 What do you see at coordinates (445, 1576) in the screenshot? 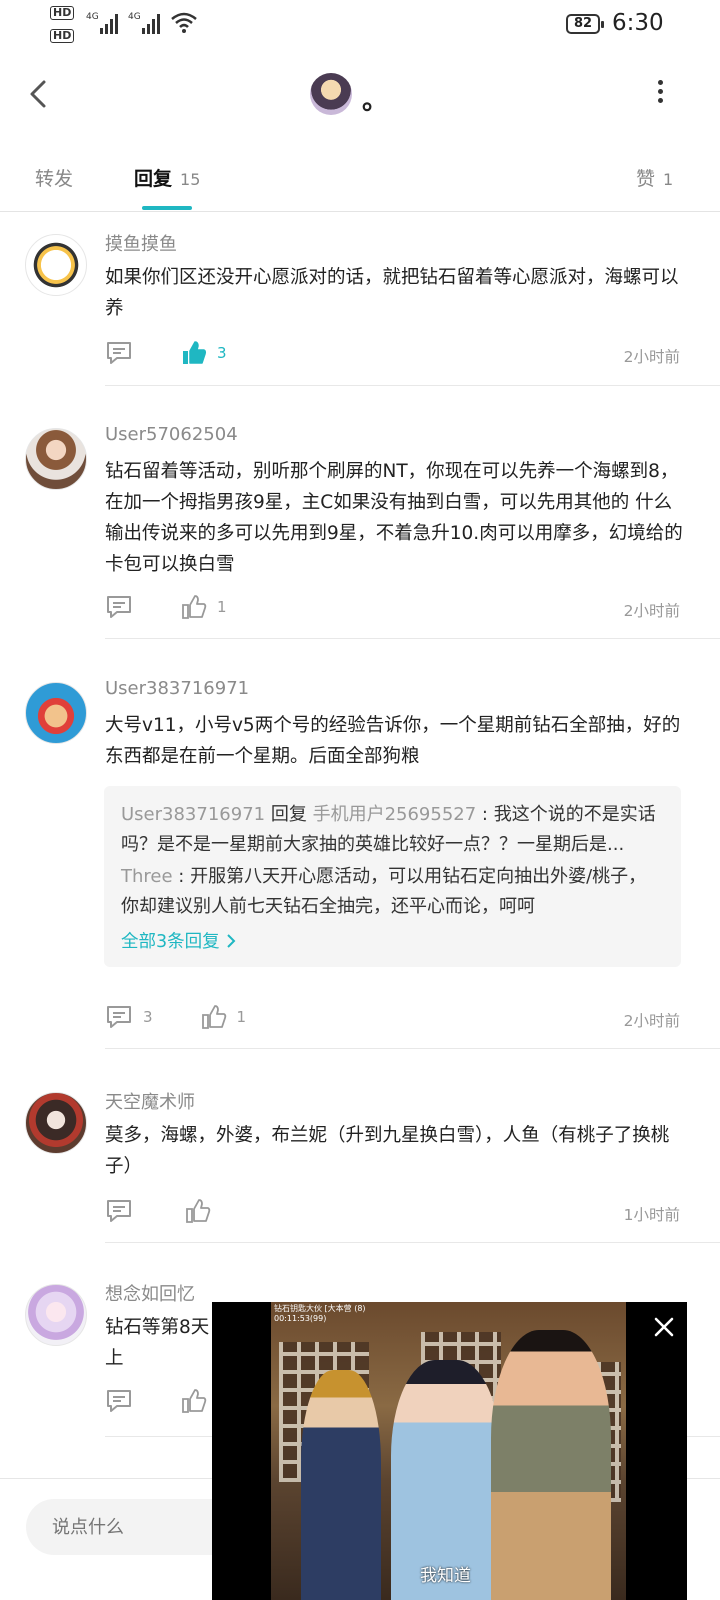
I see `video-subtitle: 我知道` at bounding box center [445, 1576].